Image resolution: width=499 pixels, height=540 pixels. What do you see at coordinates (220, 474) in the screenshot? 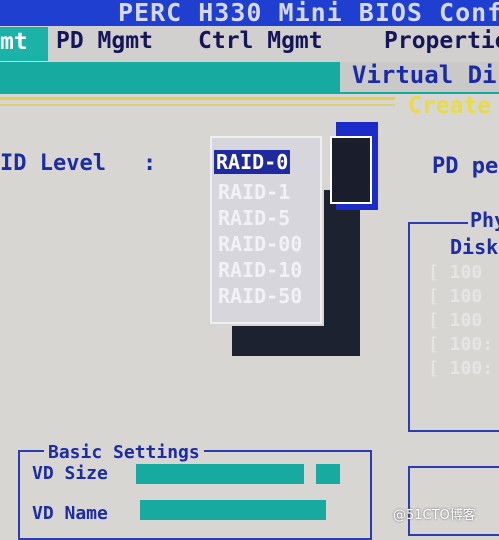
I see `vd-size-field` at bounding box center [220, 474].